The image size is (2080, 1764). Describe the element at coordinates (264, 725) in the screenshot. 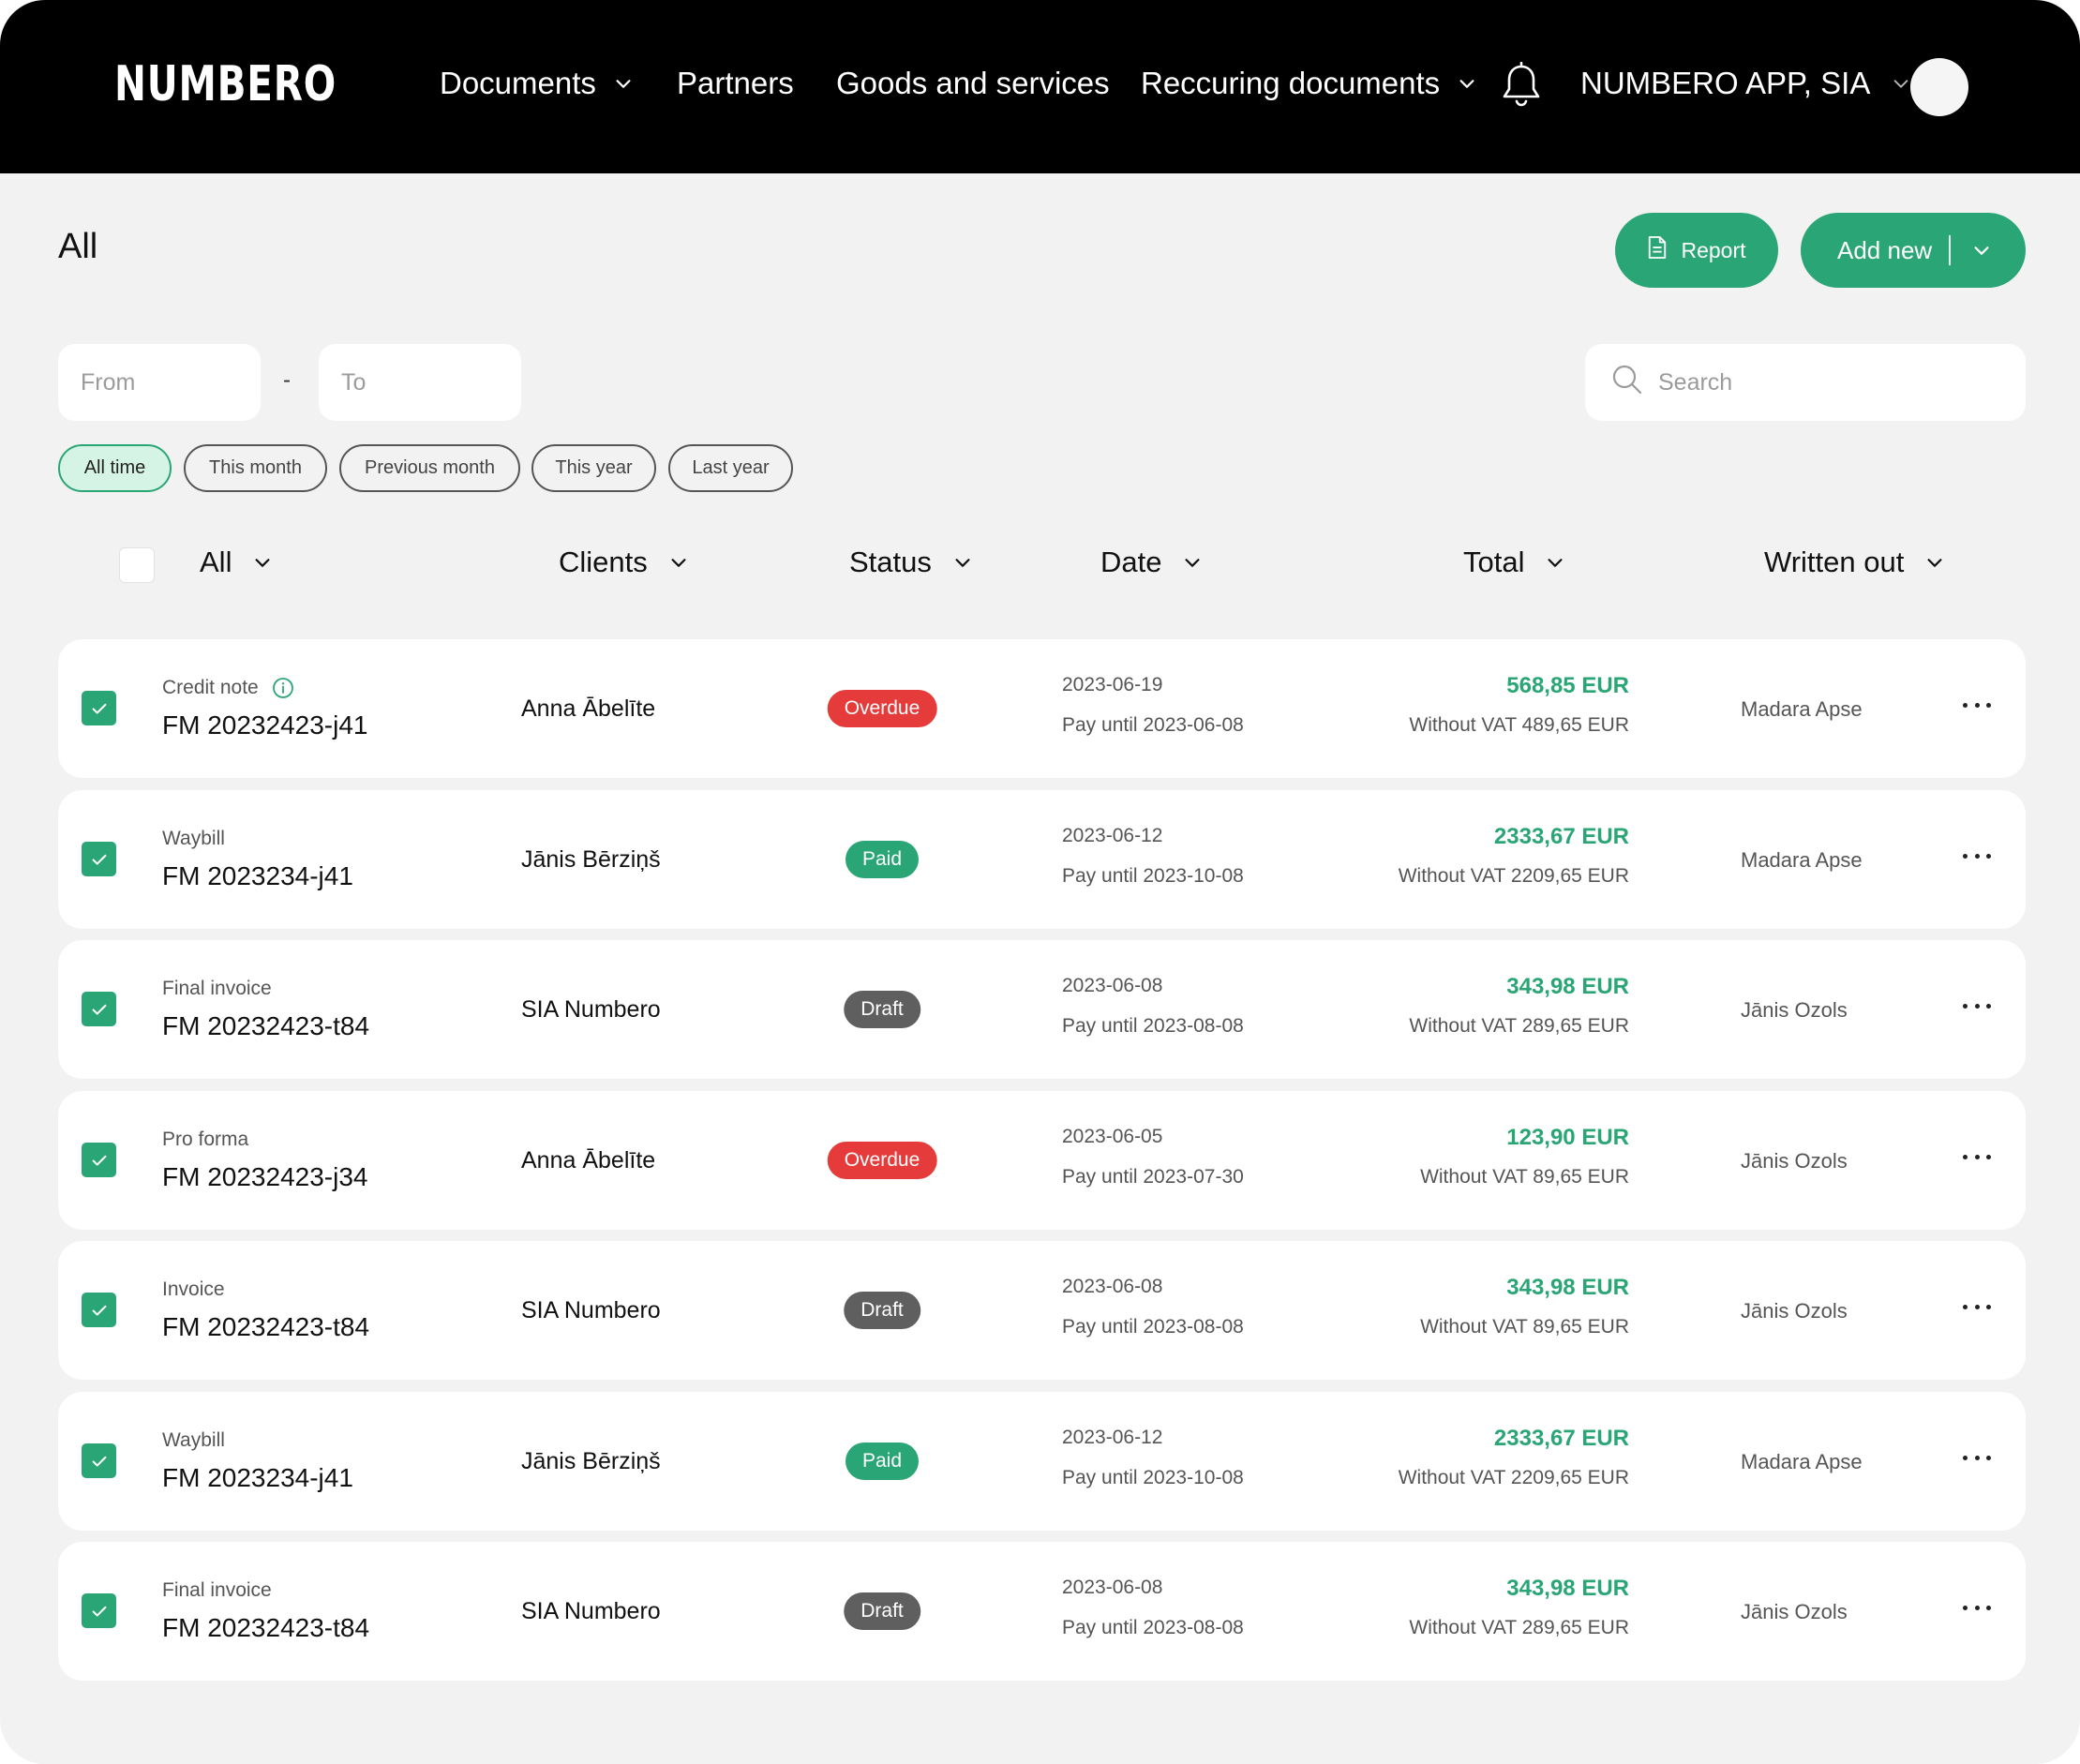

I see `document-number: FM 20232423-j41` at that location.